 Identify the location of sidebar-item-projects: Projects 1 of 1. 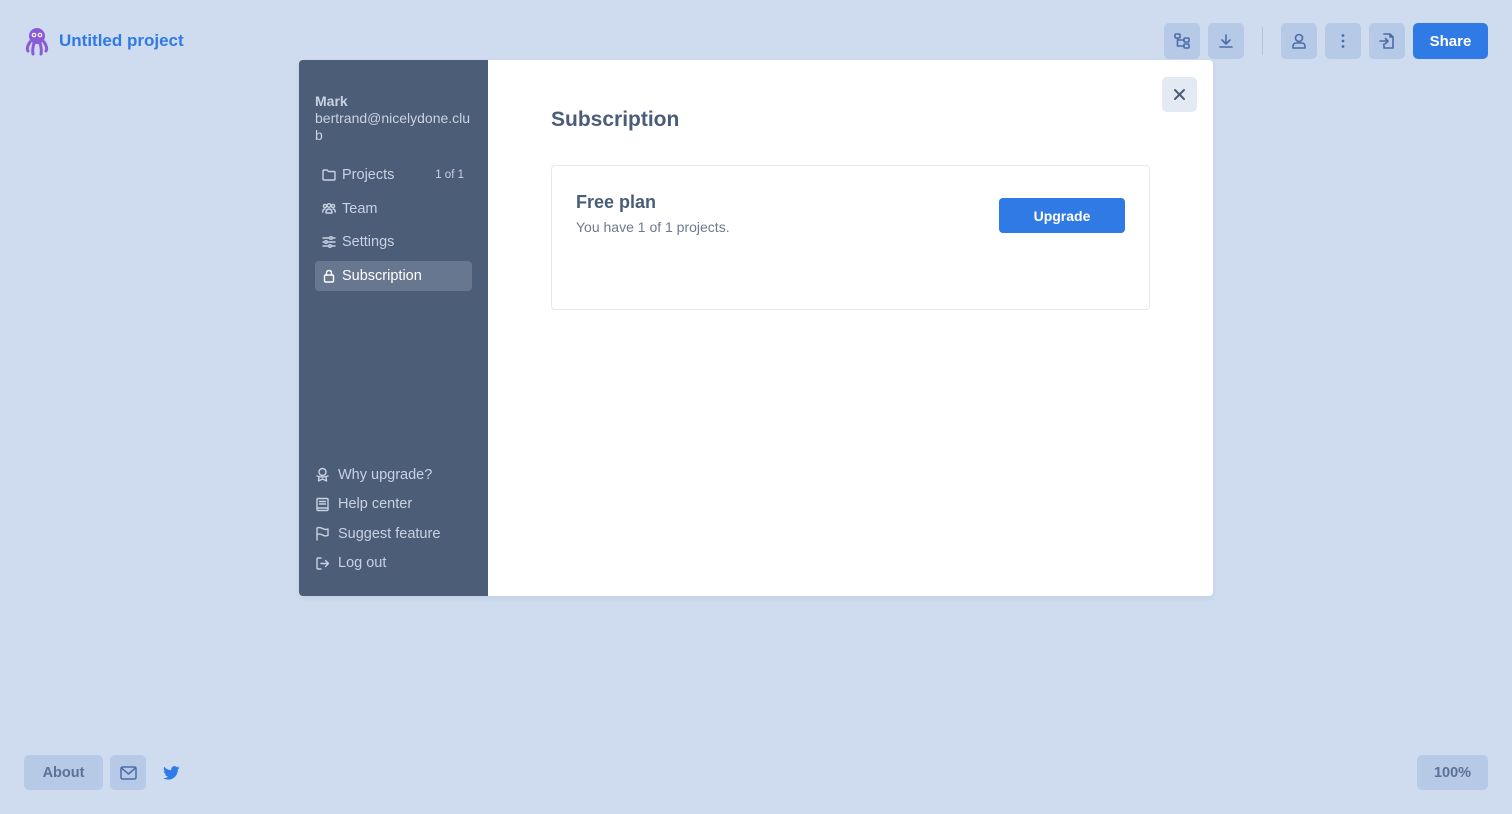
(393, 175).